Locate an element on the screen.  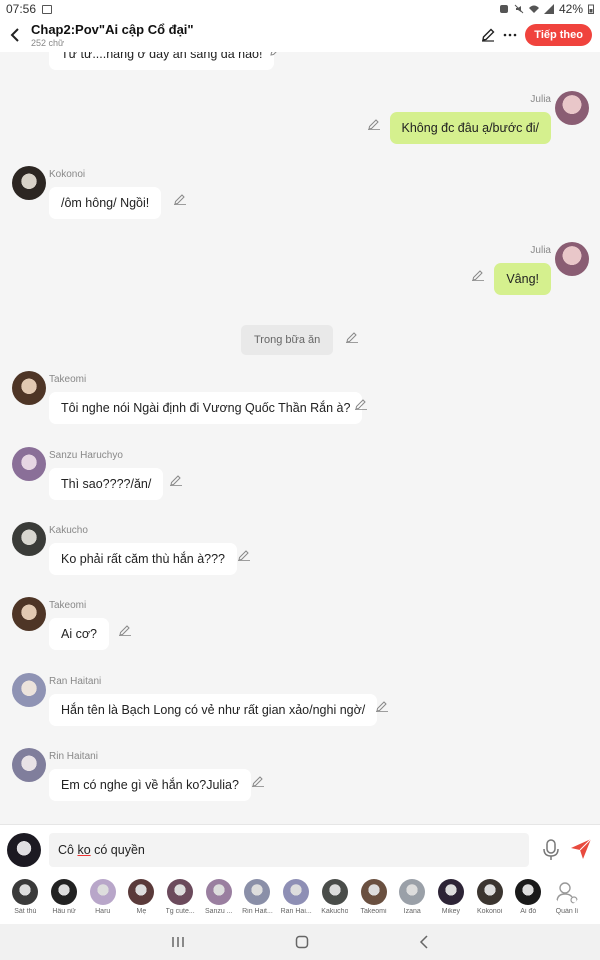
input-text-misspelled: ko is located at coordinates (84, 850).